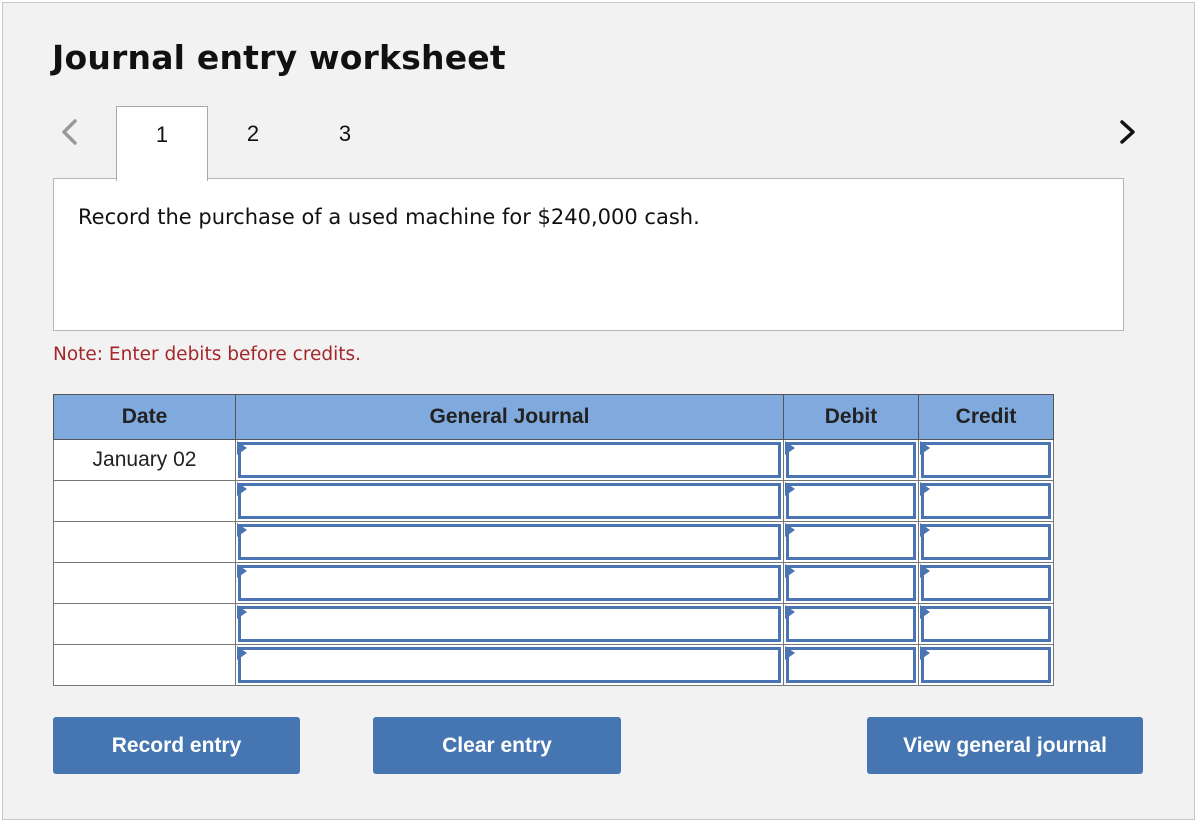  Describe the element at coordinates (279, 57) in the screenshot. I see `page-title: Journal entry worksheet` at that location.